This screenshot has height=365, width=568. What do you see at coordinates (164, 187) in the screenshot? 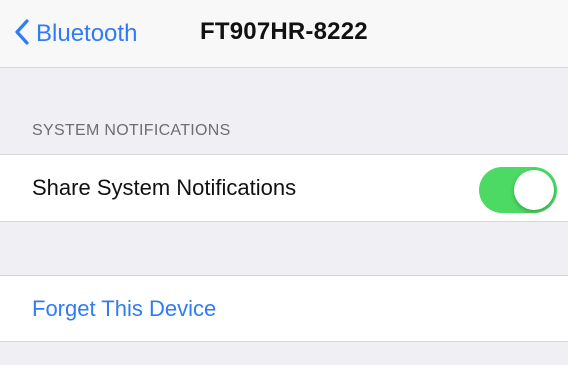
I see `share-system-notifications-label: Share System Notifications` at bounding box center [164, 187].